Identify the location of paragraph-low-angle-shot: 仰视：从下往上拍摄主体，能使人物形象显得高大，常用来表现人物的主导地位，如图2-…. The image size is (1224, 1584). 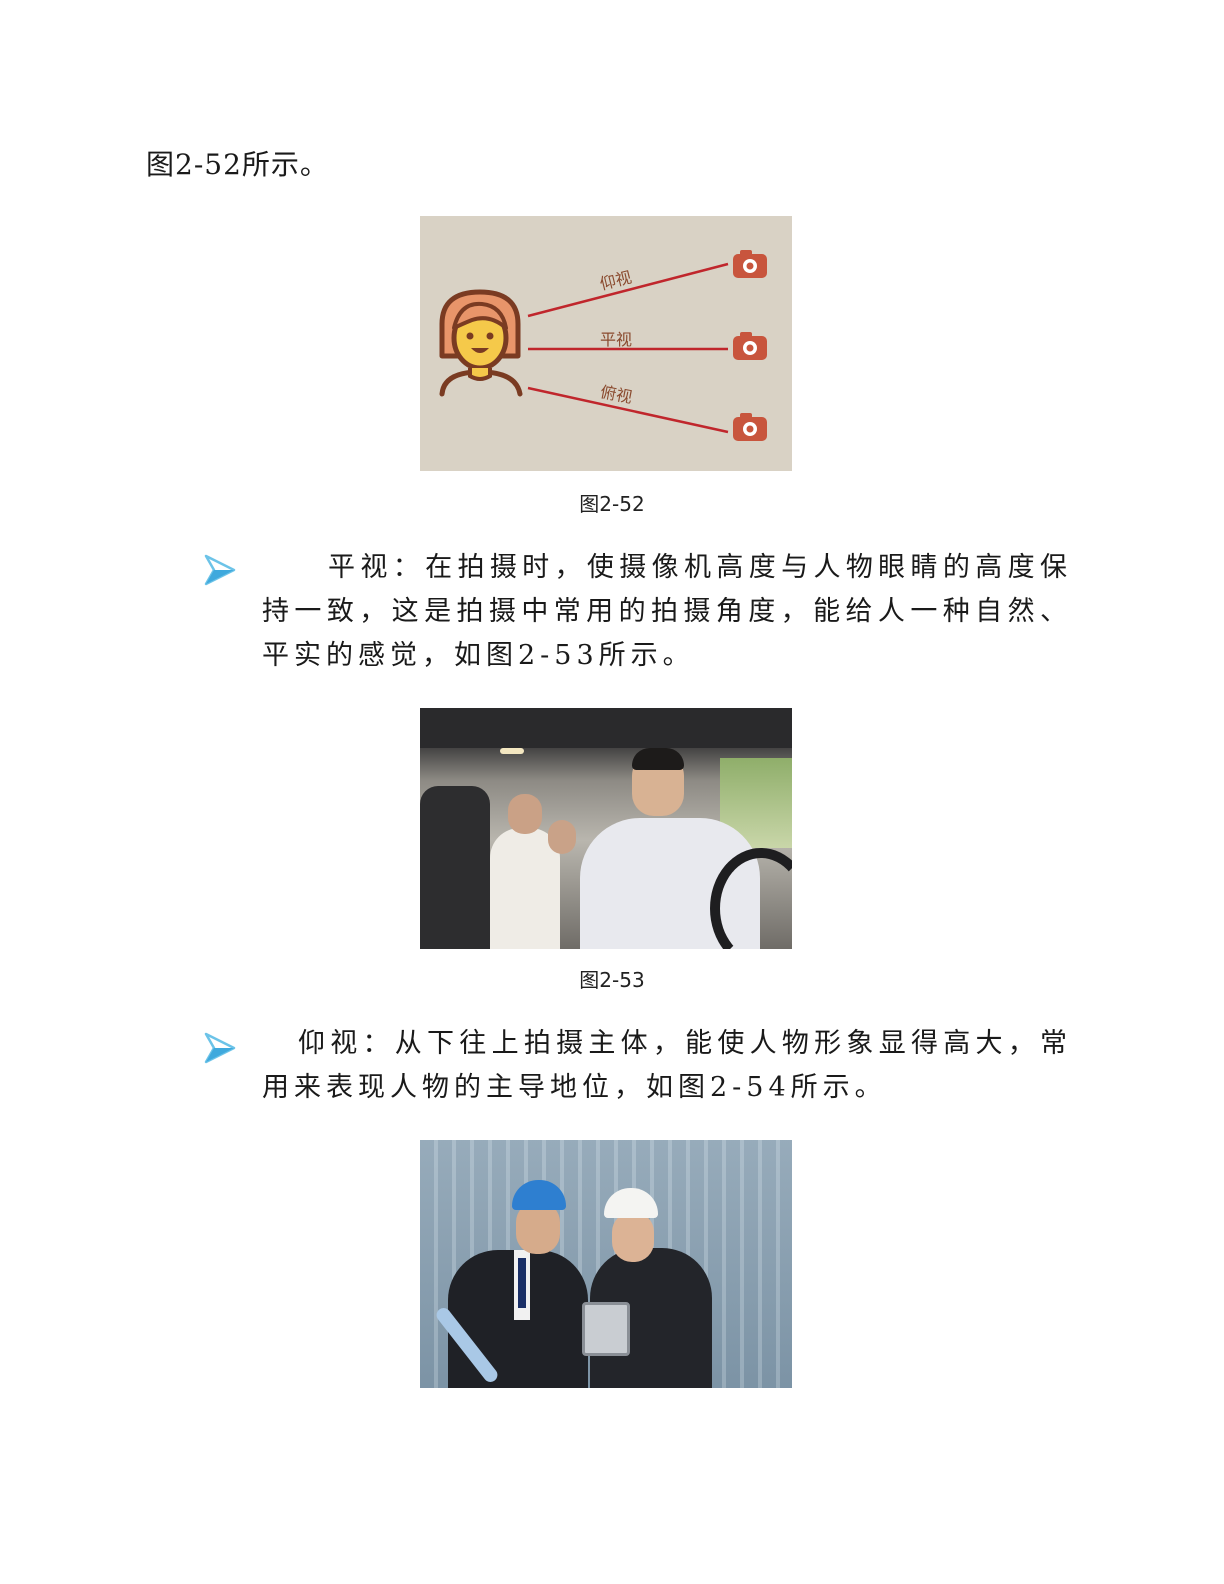
(667, 1065).